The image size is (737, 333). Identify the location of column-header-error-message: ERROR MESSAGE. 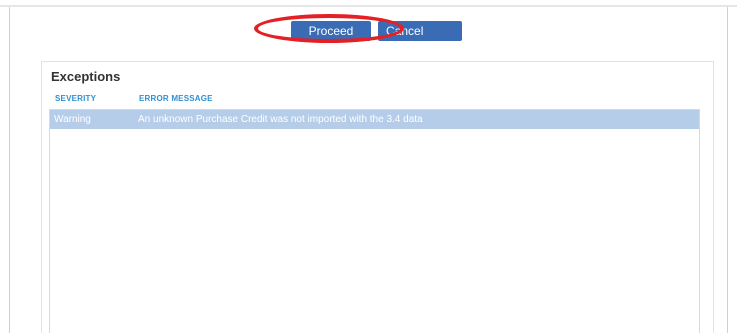
(176, 98).